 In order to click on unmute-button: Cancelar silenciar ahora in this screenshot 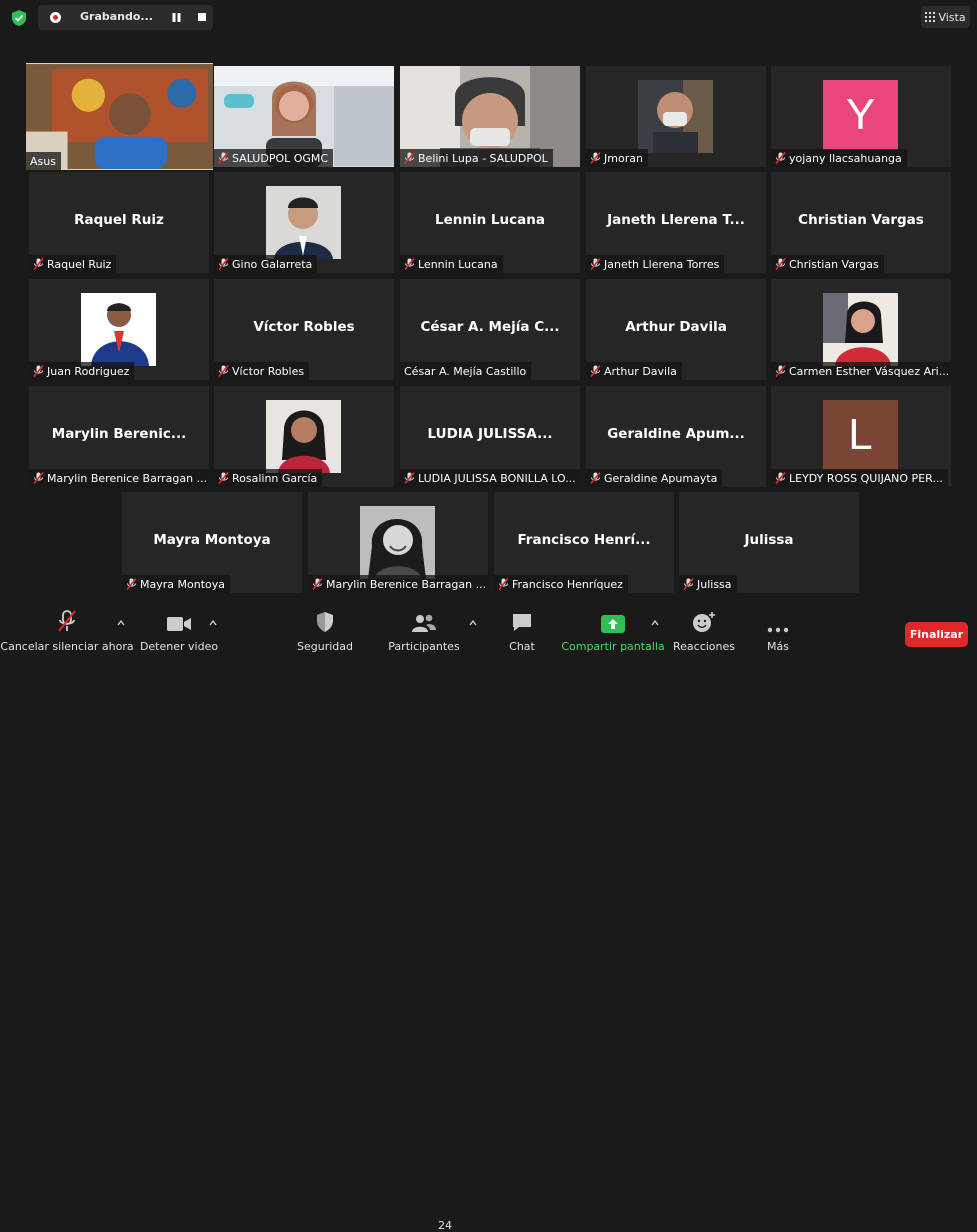, I will do `click(67, 633)`.